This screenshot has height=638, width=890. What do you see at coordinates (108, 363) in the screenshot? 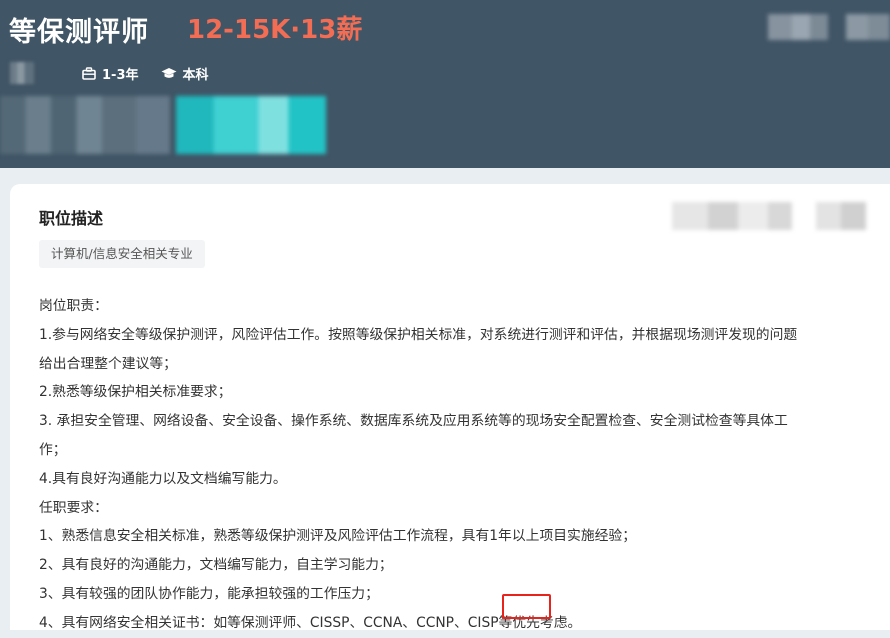
I see `description-line: 给出合理整个建议等；` at bounding box center [108, 363].